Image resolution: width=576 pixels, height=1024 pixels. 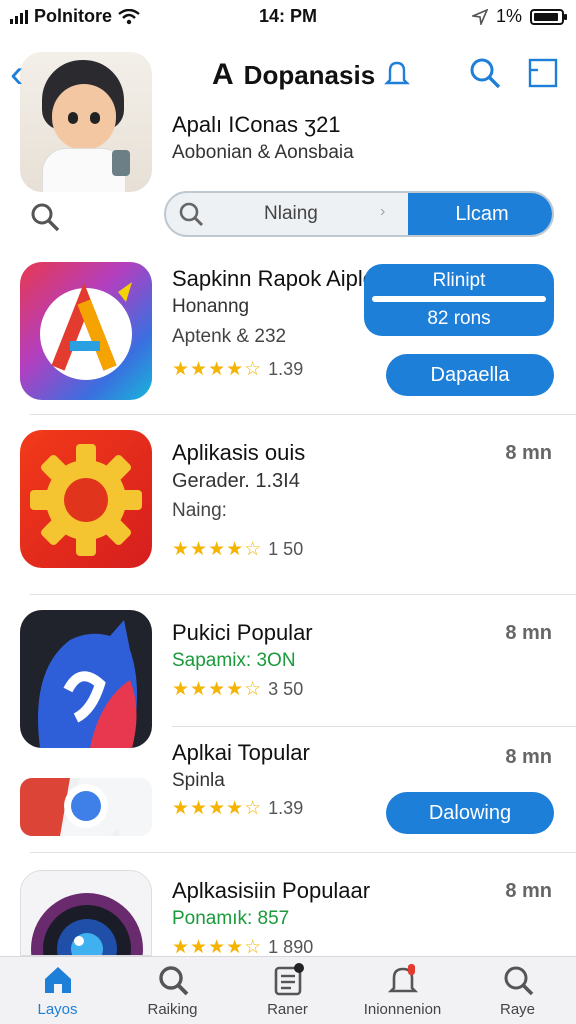 I want to click on app-rating: ★★★★☆ 3 50, so click(x=237, y=689).